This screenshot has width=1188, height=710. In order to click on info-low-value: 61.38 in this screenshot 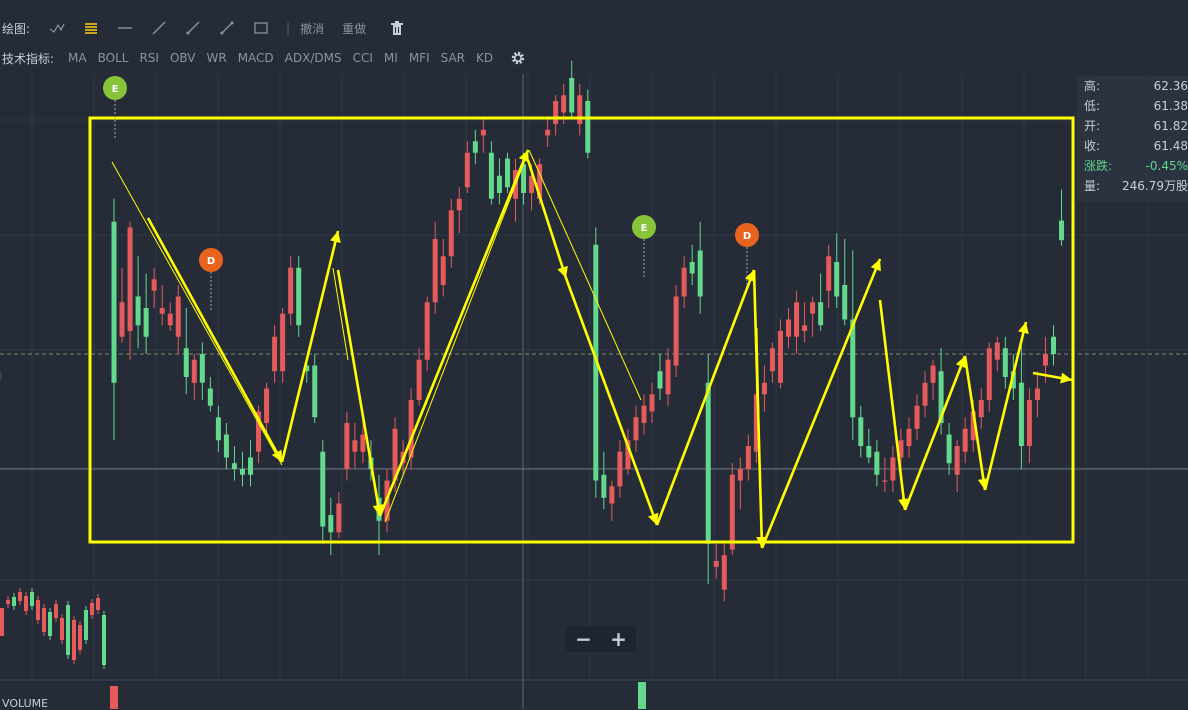, I will do `click(1170, 106)`.